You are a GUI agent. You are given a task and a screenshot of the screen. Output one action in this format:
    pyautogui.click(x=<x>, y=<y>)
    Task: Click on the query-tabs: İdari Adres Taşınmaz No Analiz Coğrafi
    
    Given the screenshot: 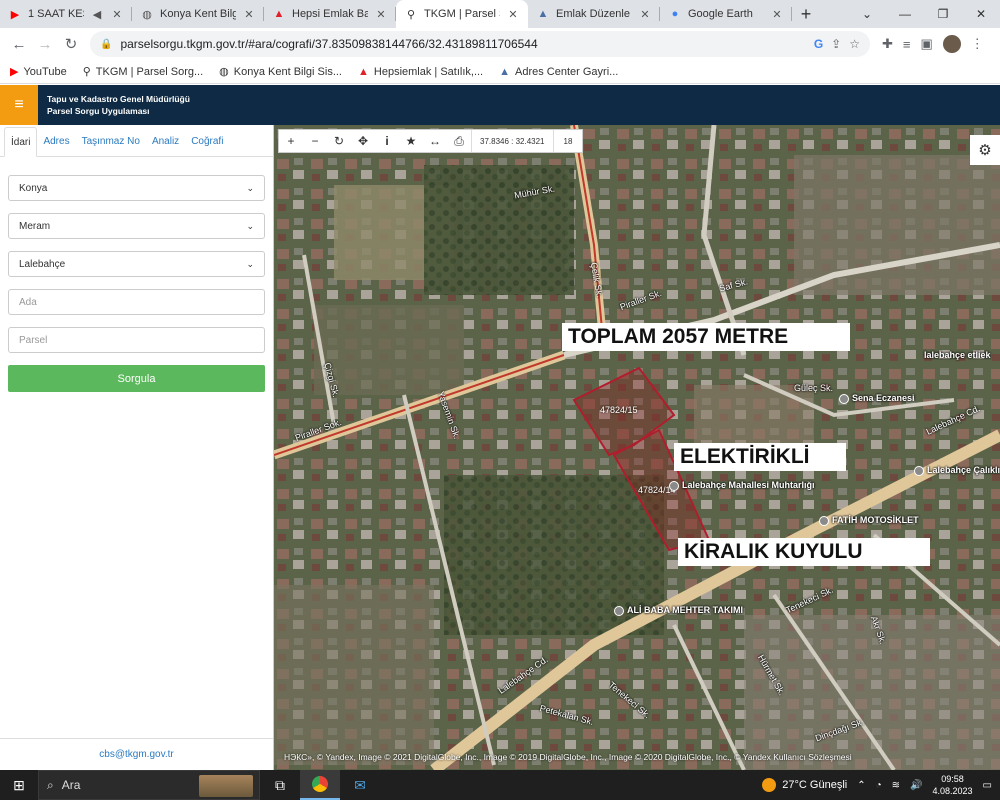 What is the action you would take?
    pyautogui.click(x=136, y=141)
    